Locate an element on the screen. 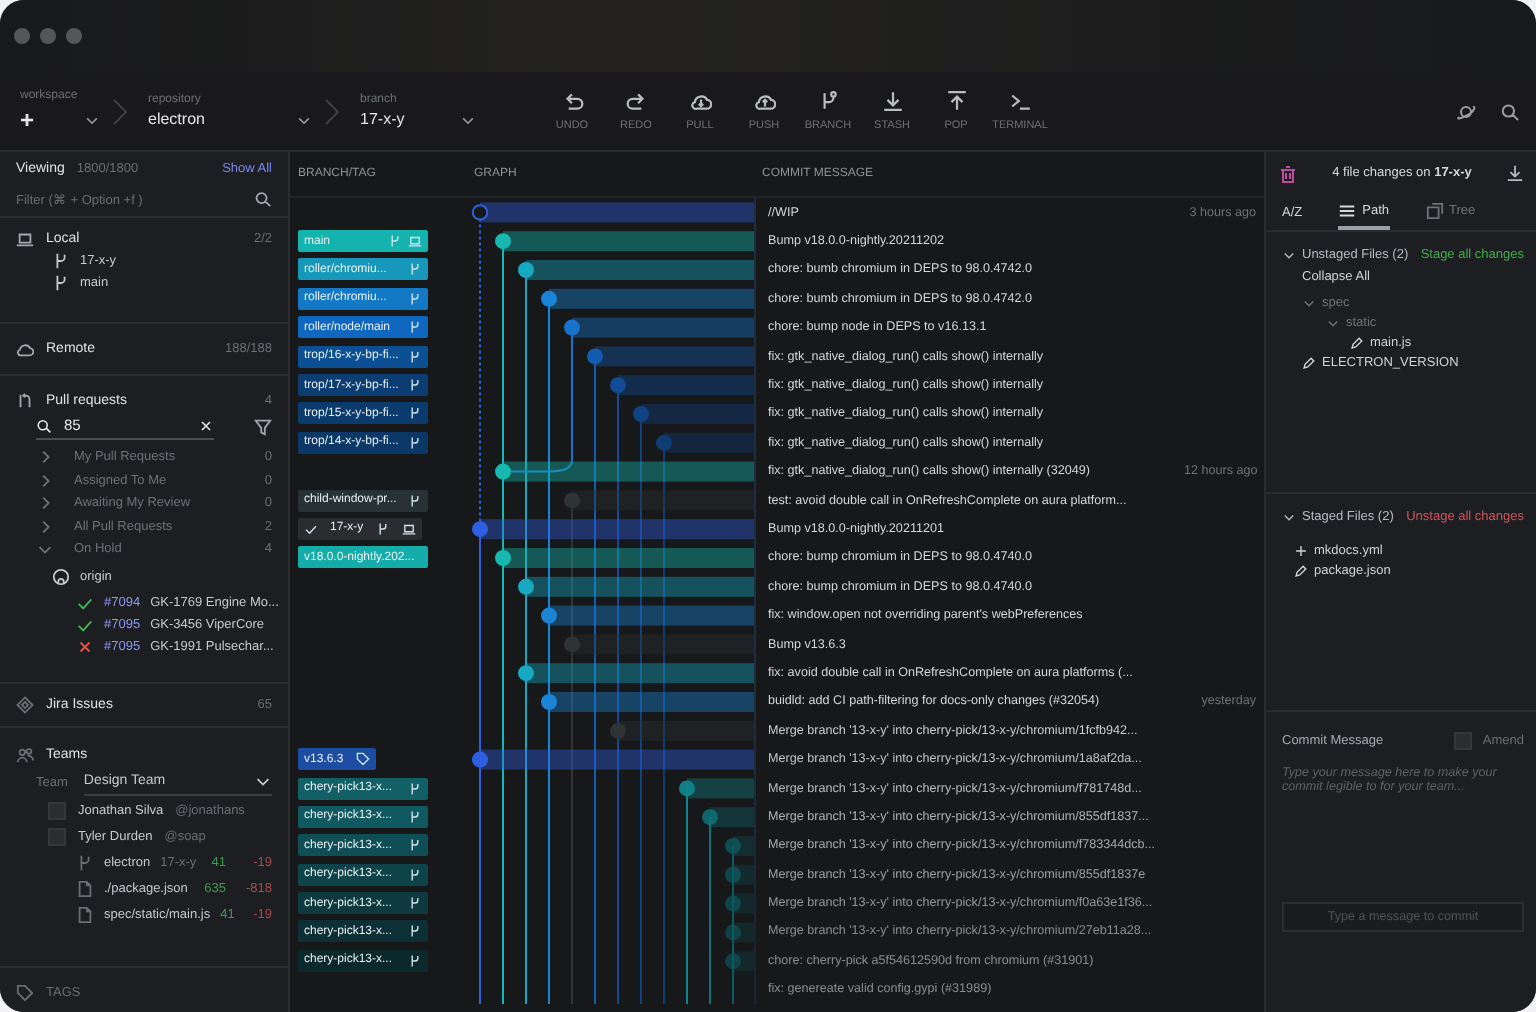 The image size is (1536, 1012). branch-picker: 17-x-y is located at coordinates (382, 119).